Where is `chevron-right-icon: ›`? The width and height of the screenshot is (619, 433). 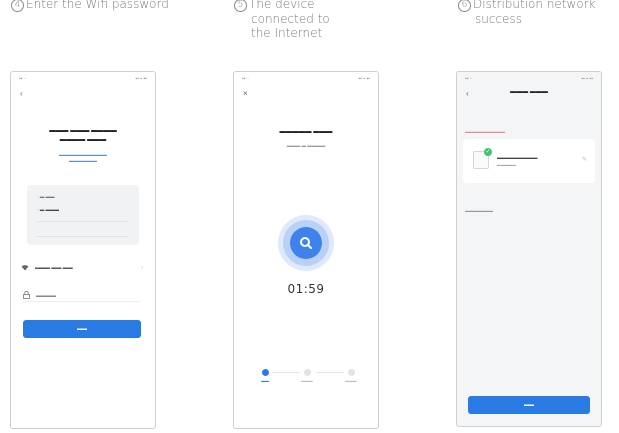
chevron-right-icon: › is located at coordinates (142, 268).